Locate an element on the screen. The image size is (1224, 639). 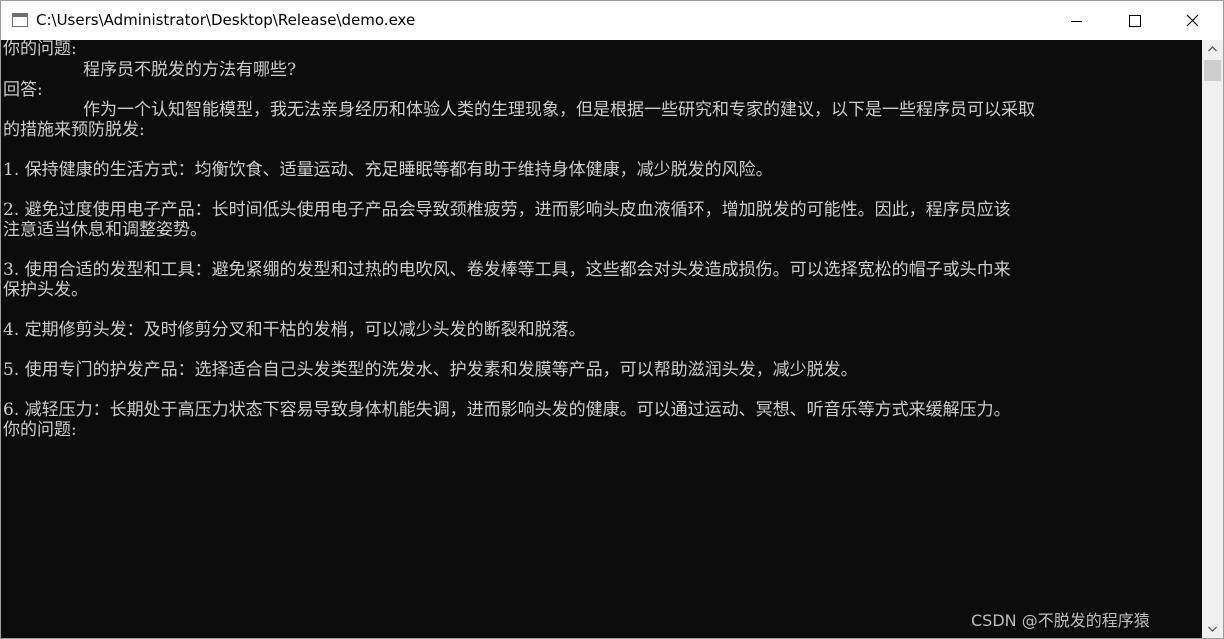
answer-item-line: 保护头发。 is located at coordinates (45, 290).